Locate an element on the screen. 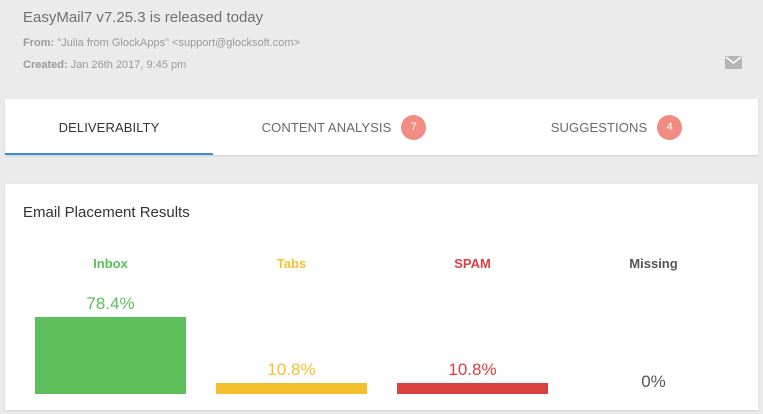 This screenshot has height=414, width=763. tab-content-analysis: CONTENT ANALYSIS 7 is located at coordinates (344, 127).